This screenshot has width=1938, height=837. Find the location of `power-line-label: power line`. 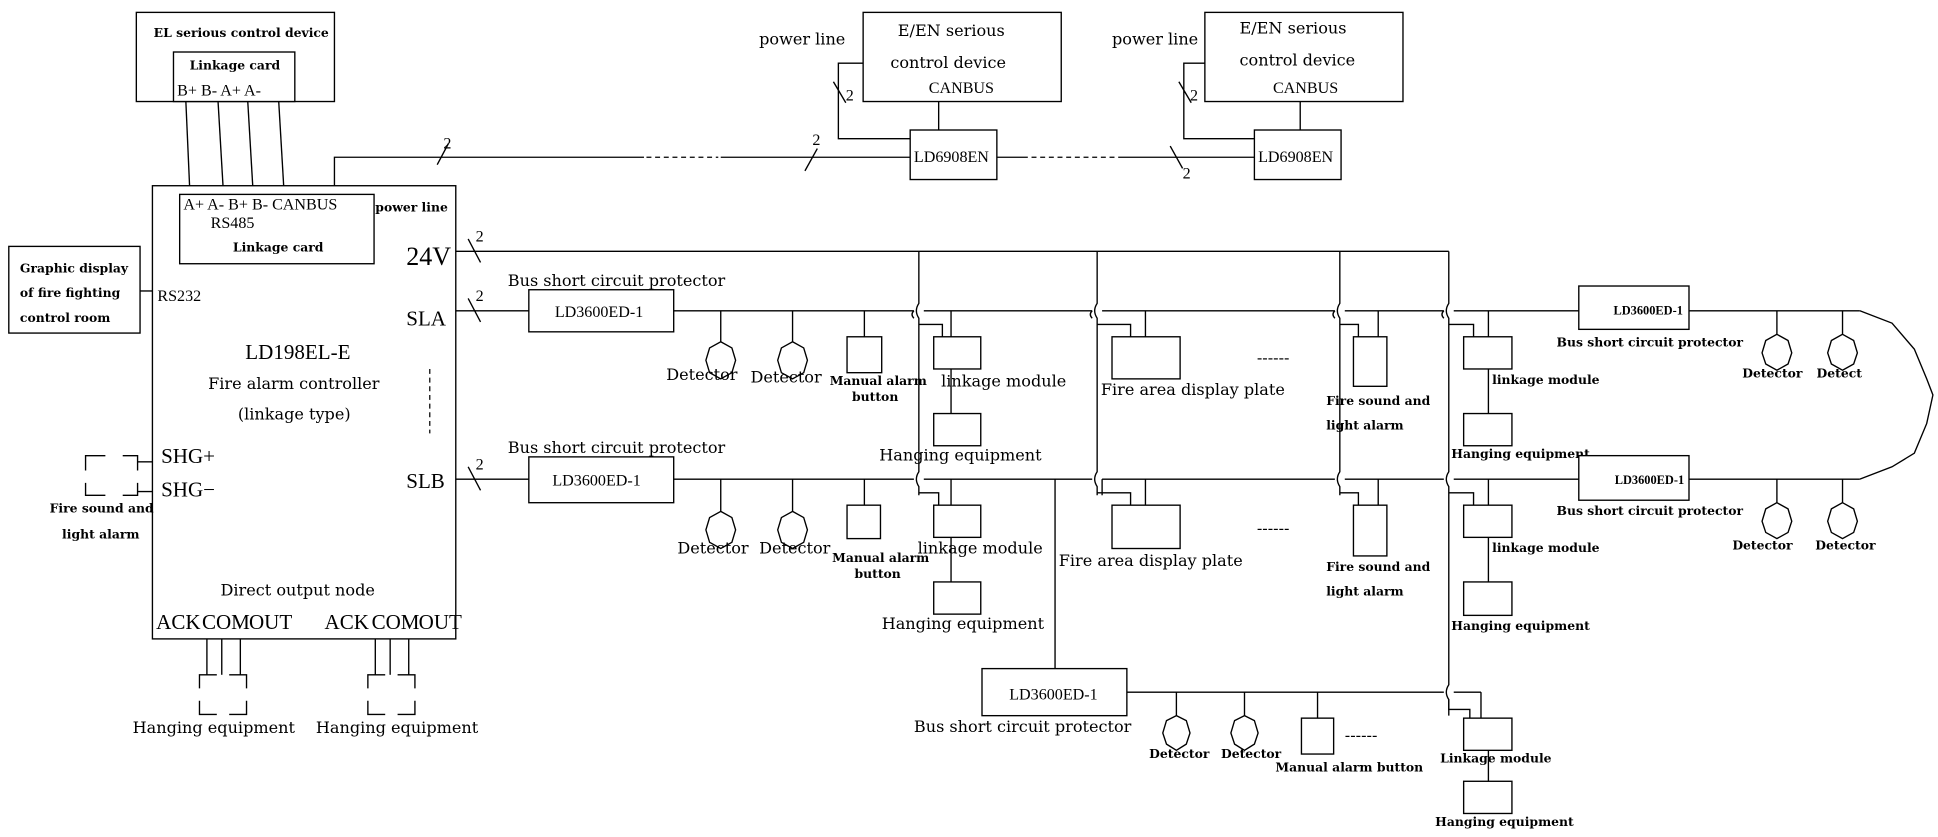

power-line-label: power line is located at coordinates (802, 39).